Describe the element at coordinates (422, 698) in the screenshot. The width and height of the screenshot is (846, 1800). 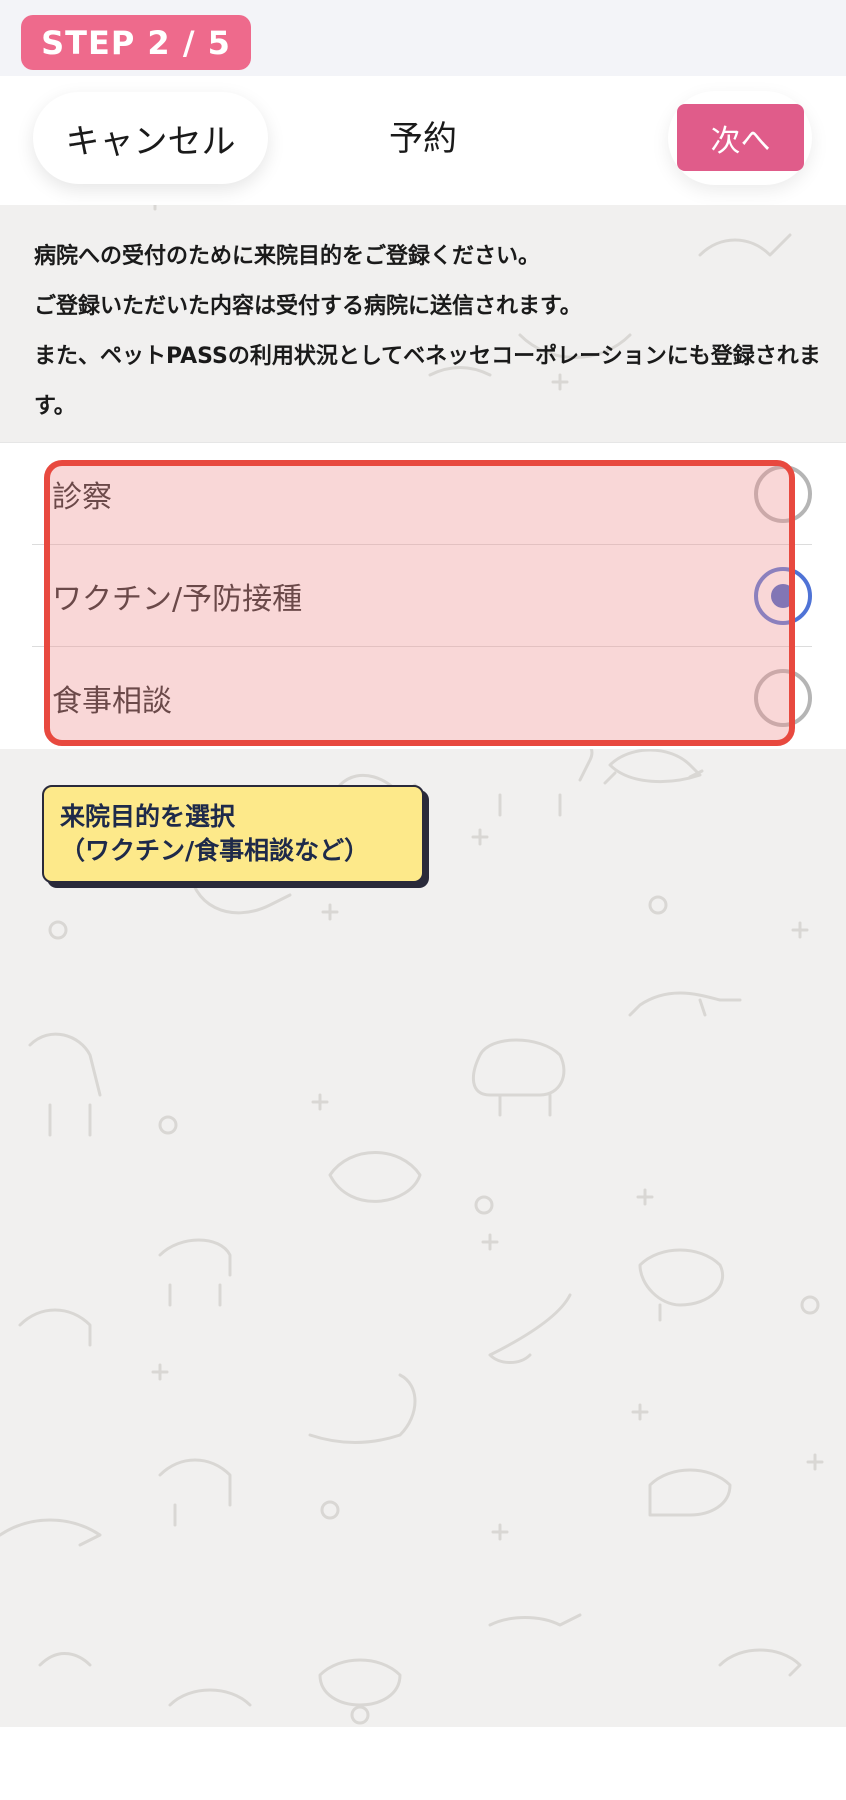
I see `option-row-diet: 食事相談` at that location.